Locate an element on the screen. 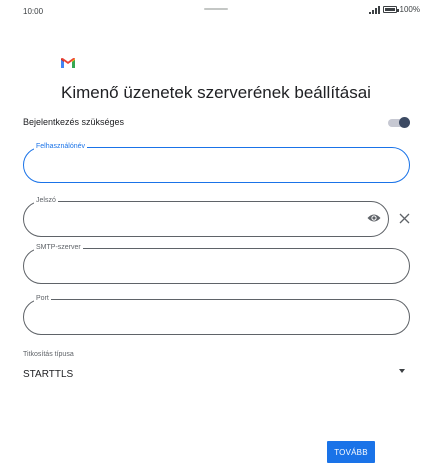 Image resolution: width=435 pixels, height=474 pixels. username-label: Felhasználónév is located at coordinates (61, 147).